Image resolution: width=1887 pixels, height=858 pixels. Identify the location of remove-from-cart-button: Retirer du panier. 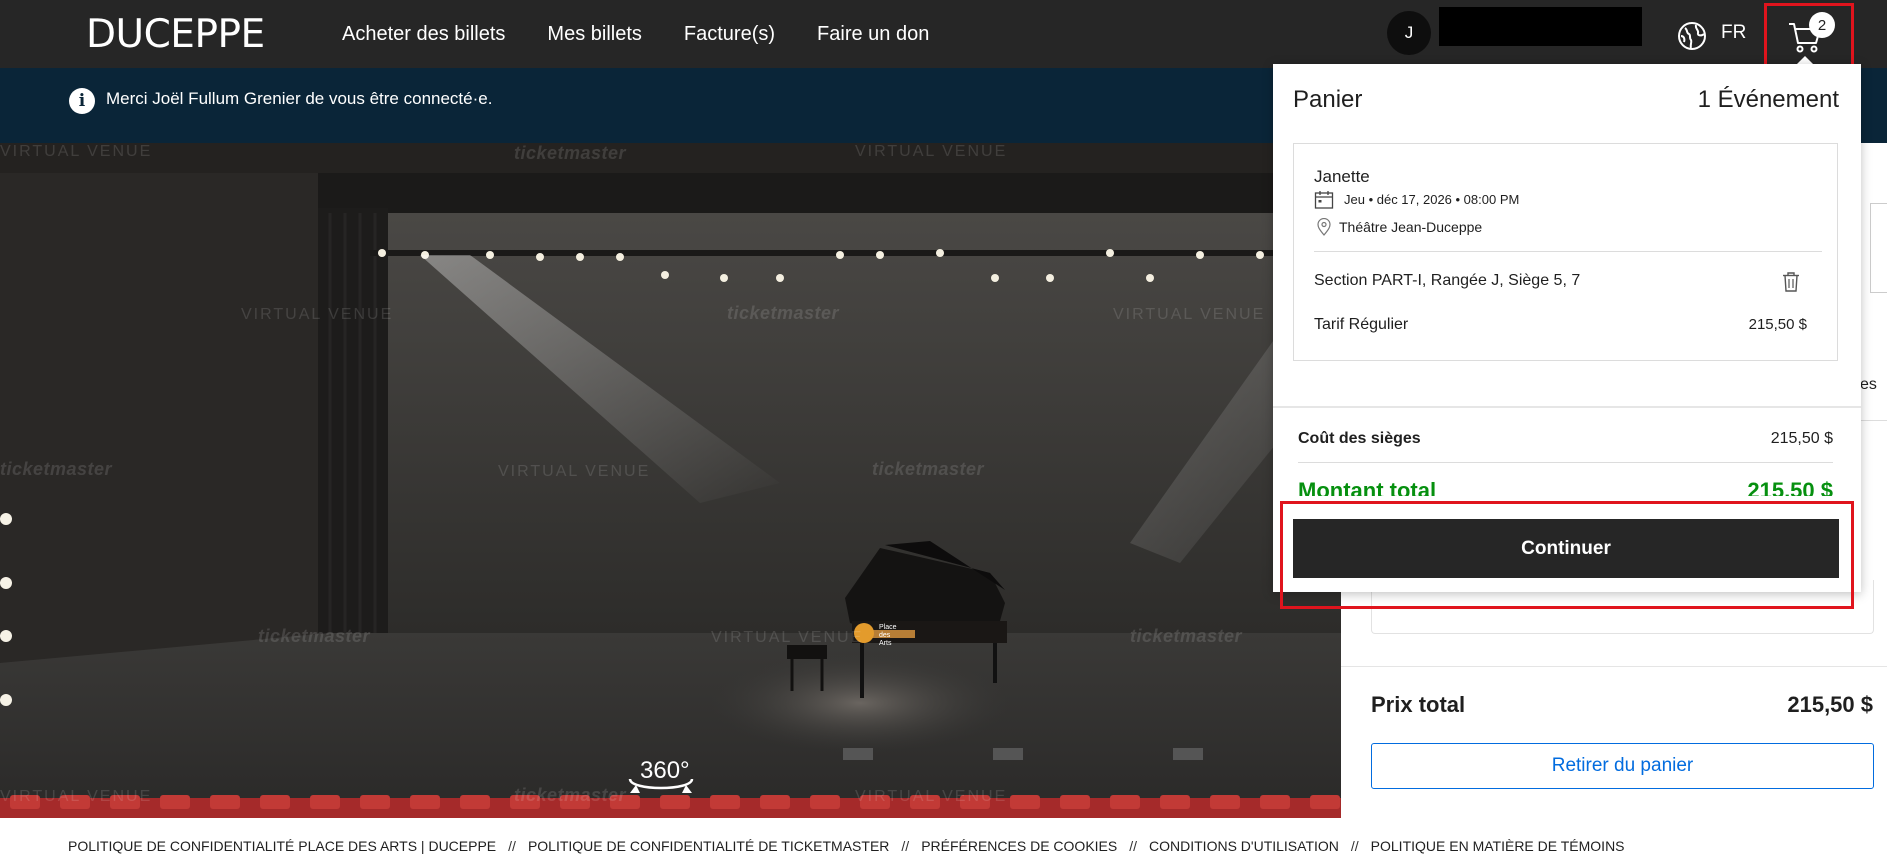
(1622, 766).